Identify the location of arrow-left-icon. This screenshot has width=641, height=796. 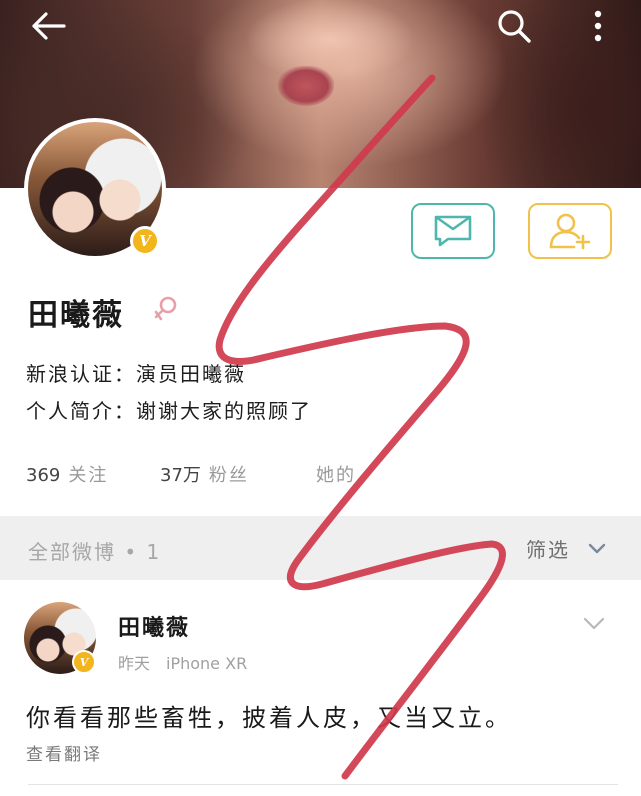
(49, 26).